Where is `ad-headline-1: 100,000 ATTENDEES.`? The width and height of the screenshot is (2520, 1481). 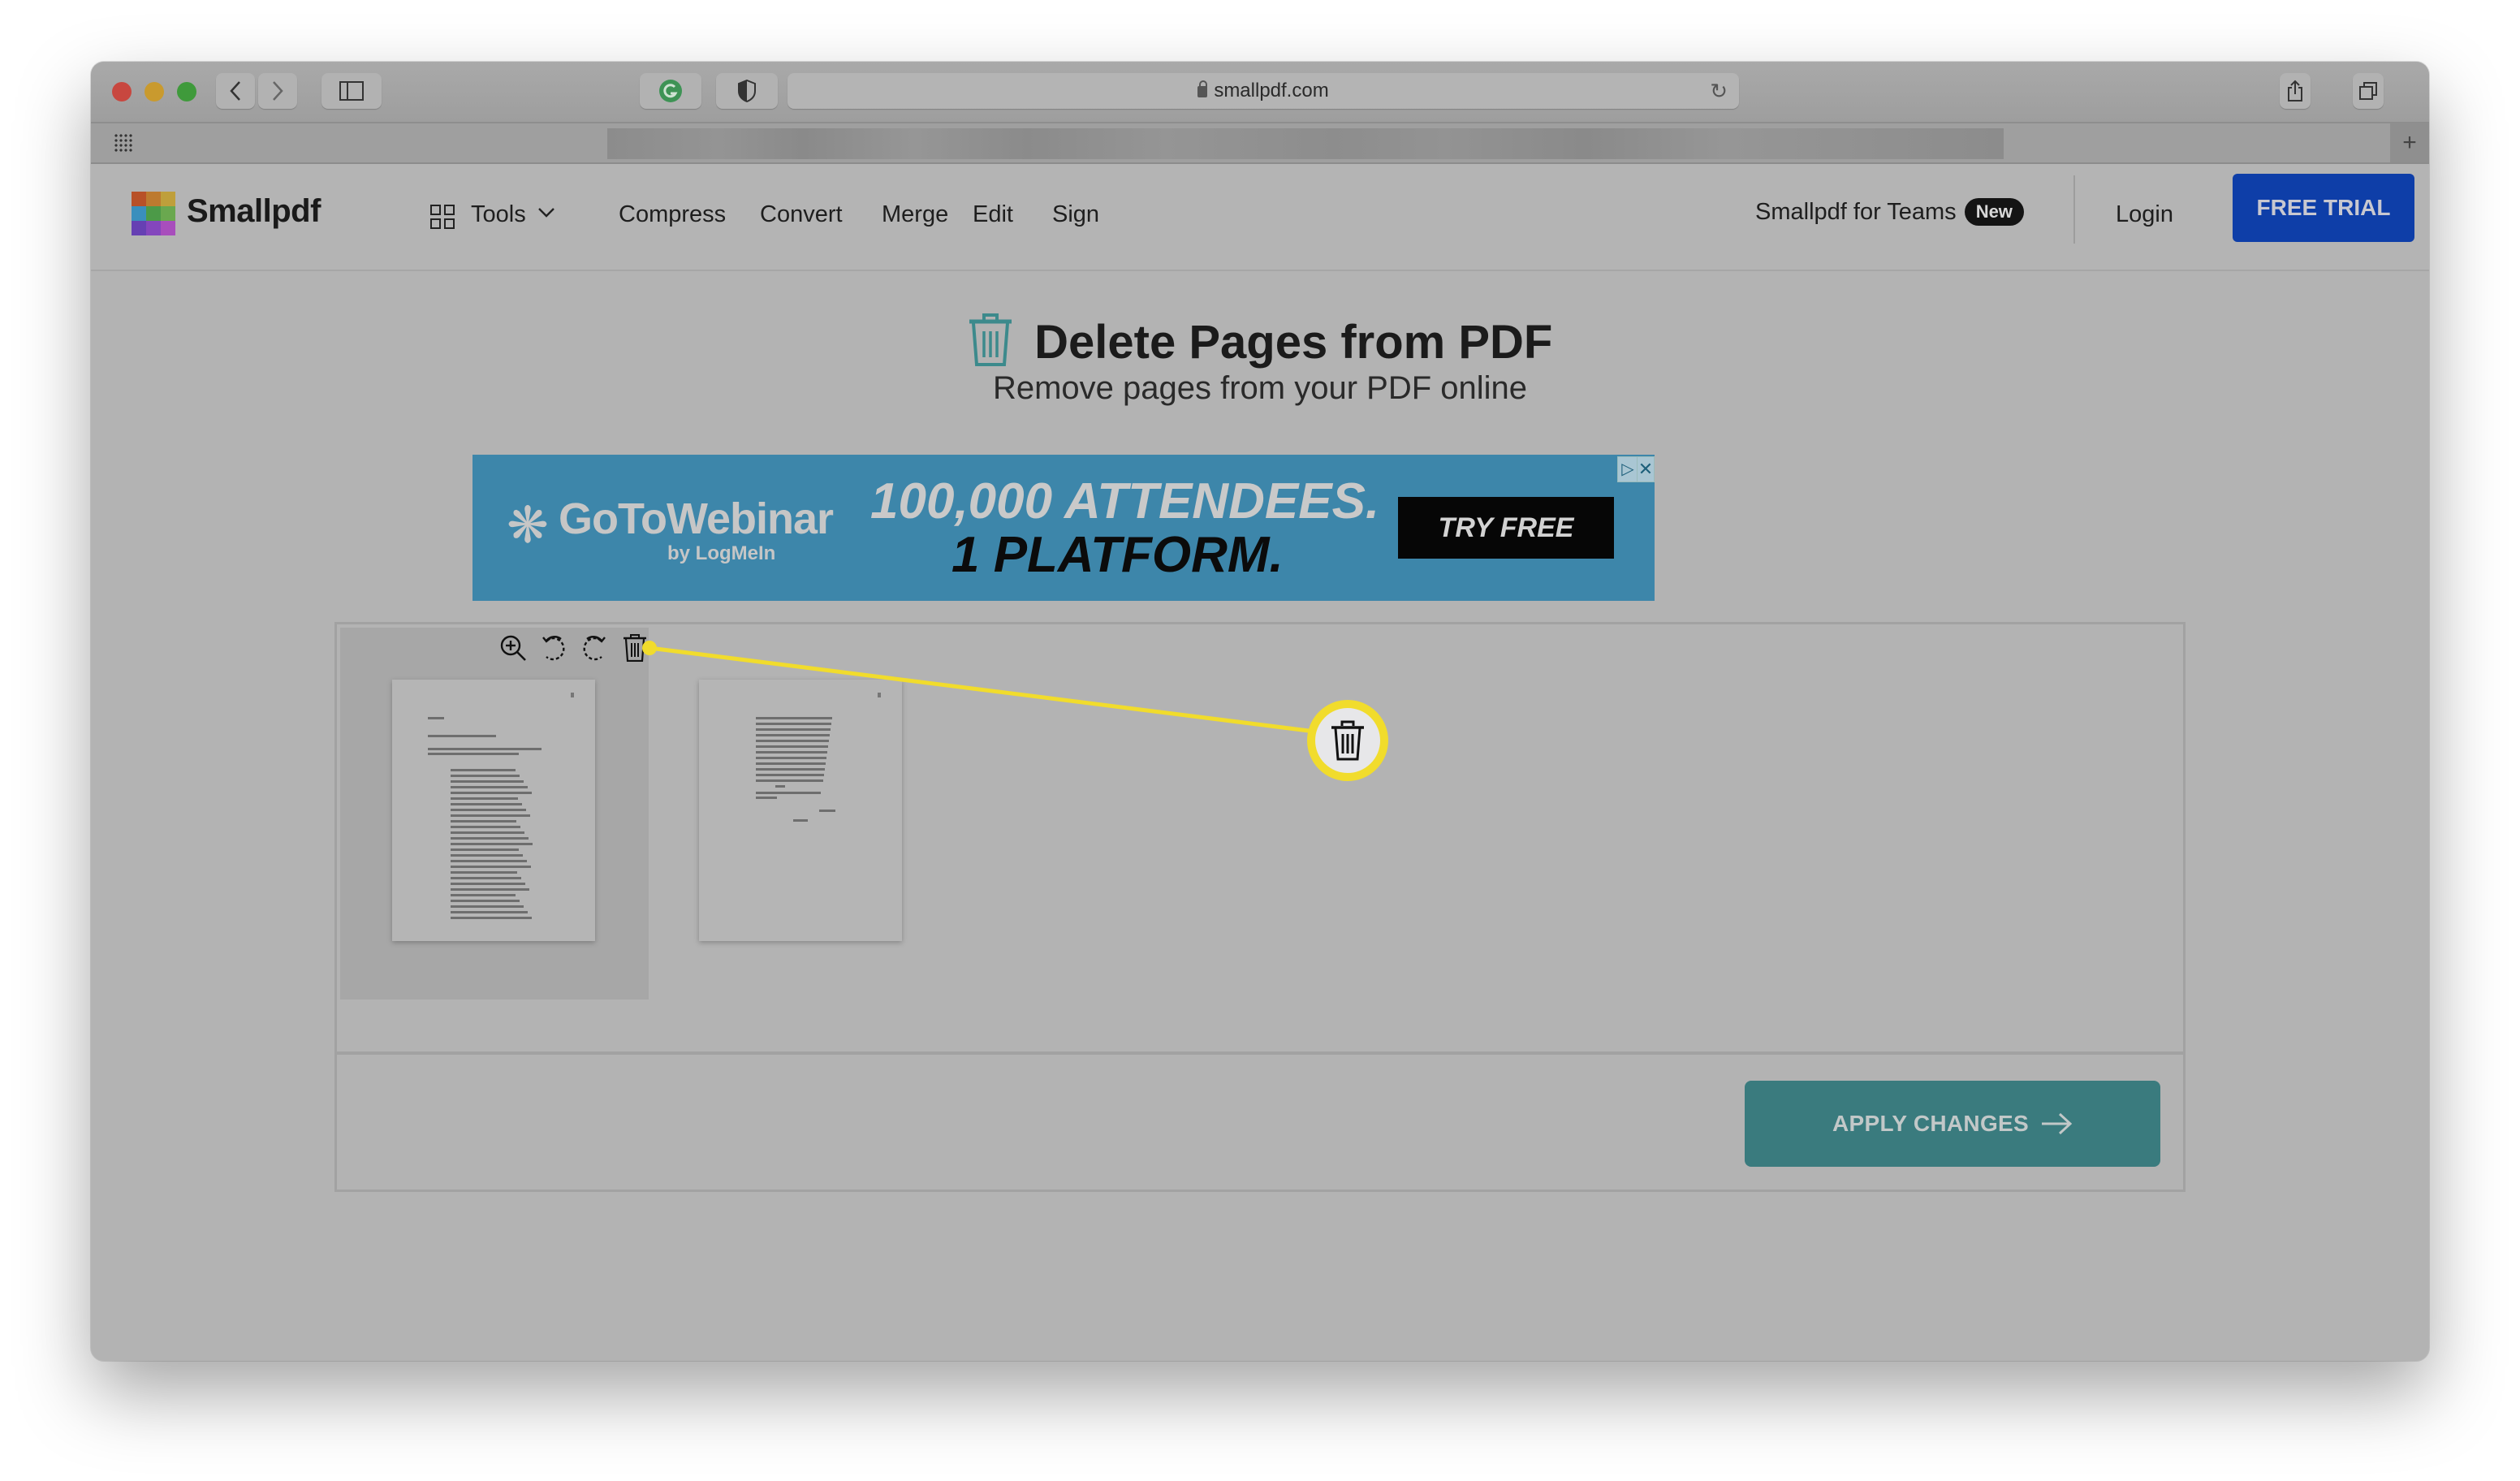
ad-headline-1: 100,000 ATTENDEES. is located at coordinates (1125, 501).